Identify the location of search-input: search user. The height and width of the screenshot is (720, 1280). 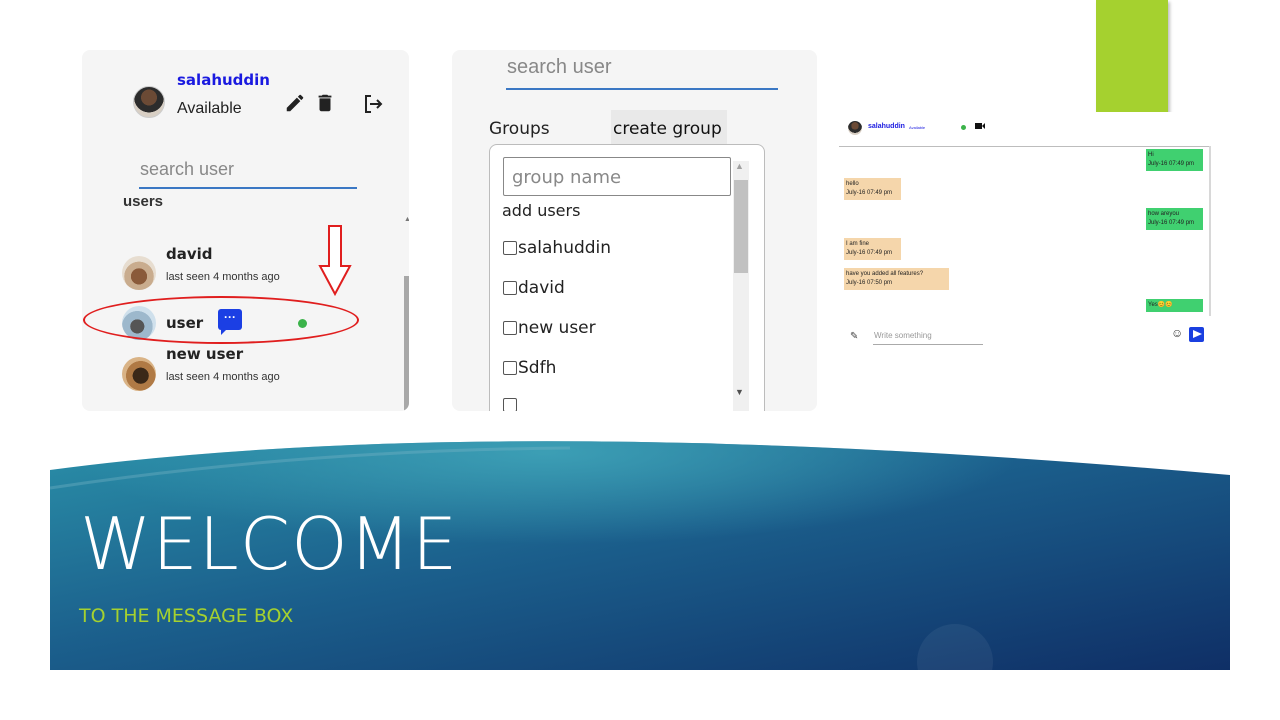
(187, 169).